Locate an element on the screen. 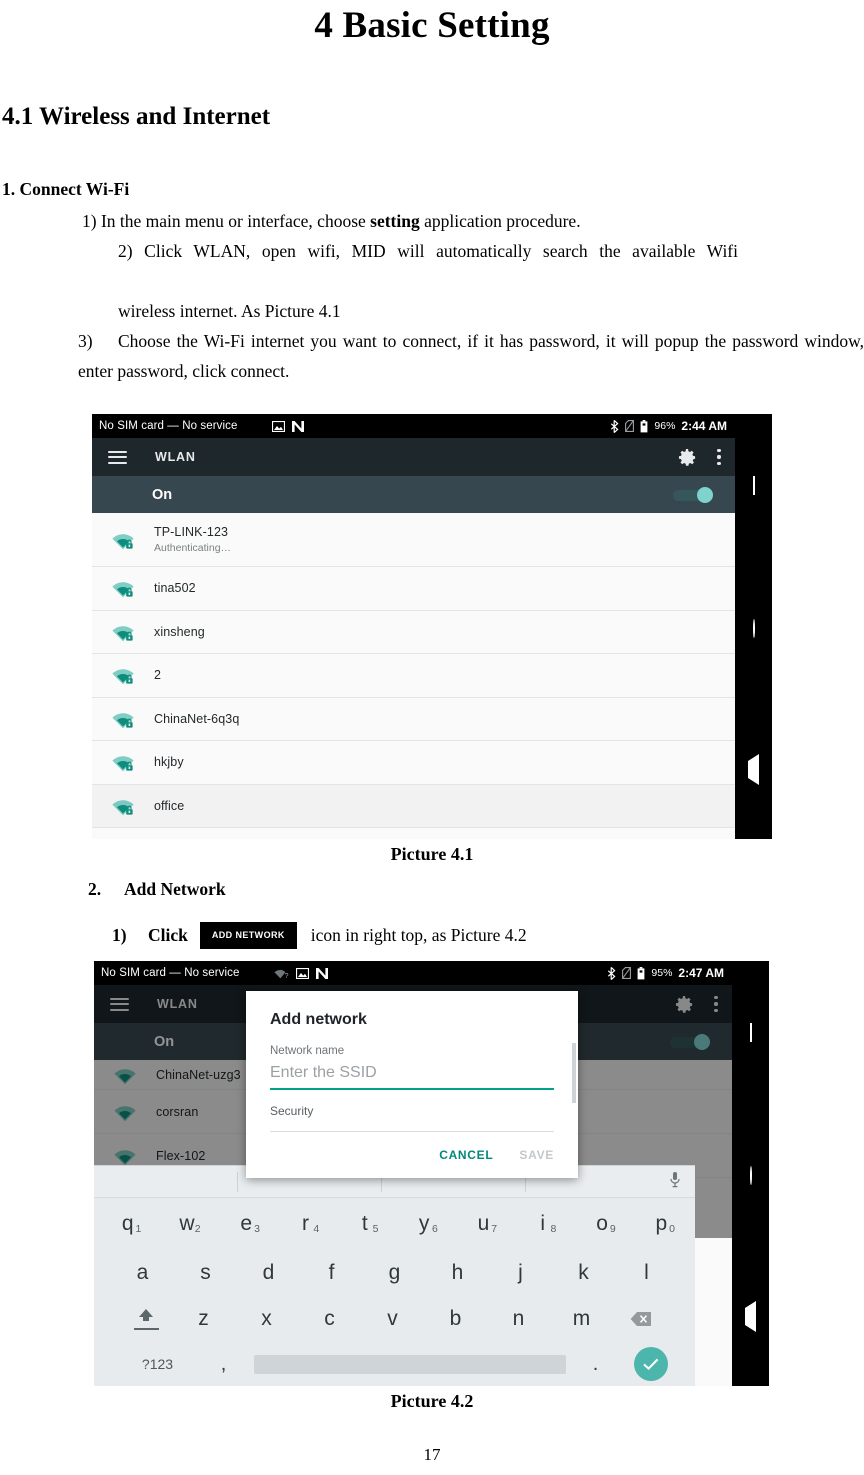  key-q: 1q is located at coordinates (127, 1224).